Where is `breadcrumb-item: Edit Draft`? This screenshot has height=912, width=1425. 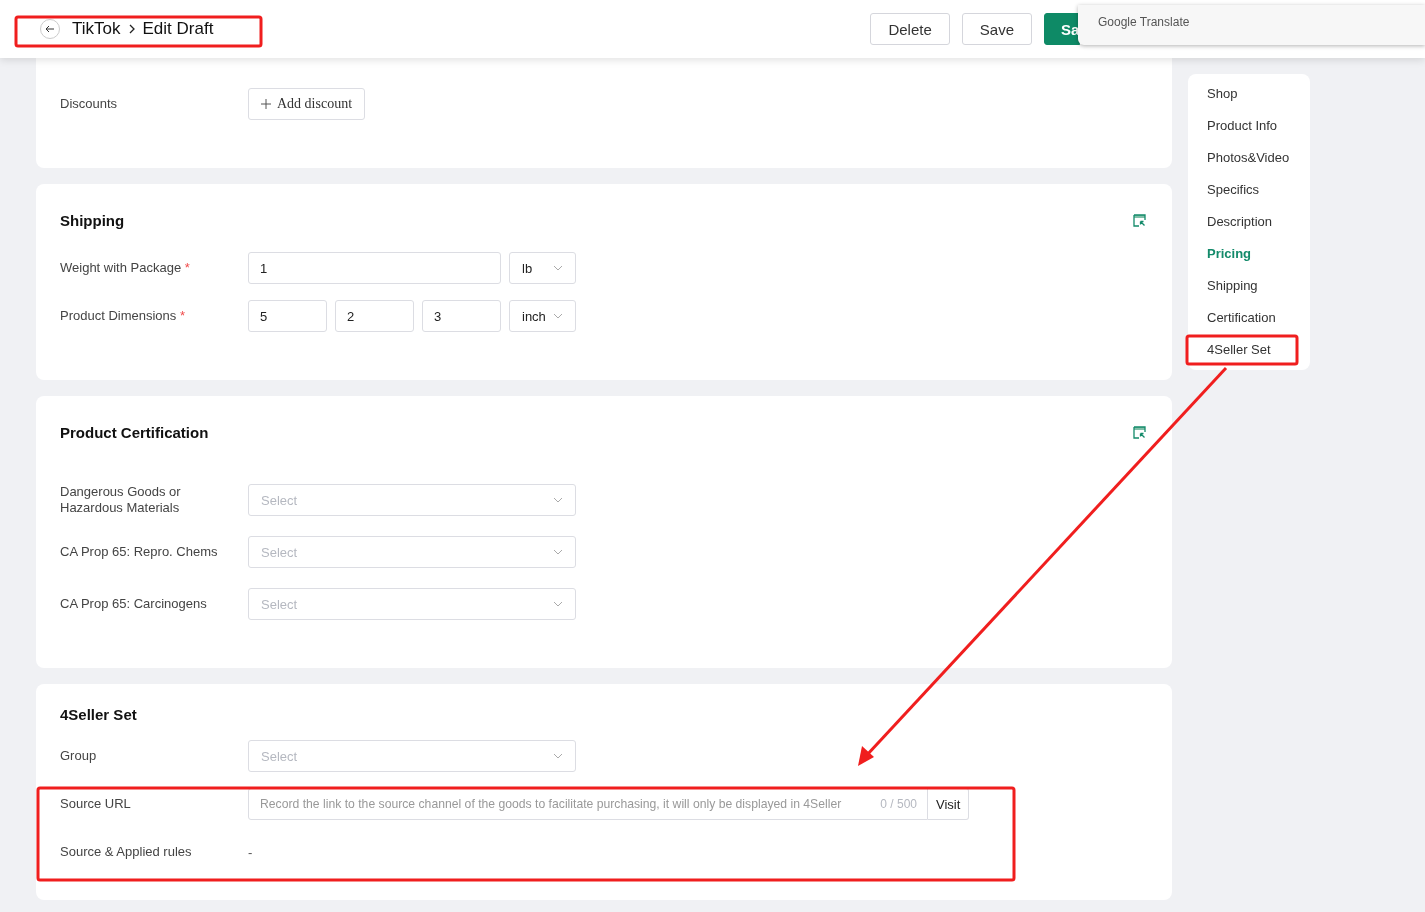 breadcrumb-item: Edit Draft is located at coordinates (178, 29).